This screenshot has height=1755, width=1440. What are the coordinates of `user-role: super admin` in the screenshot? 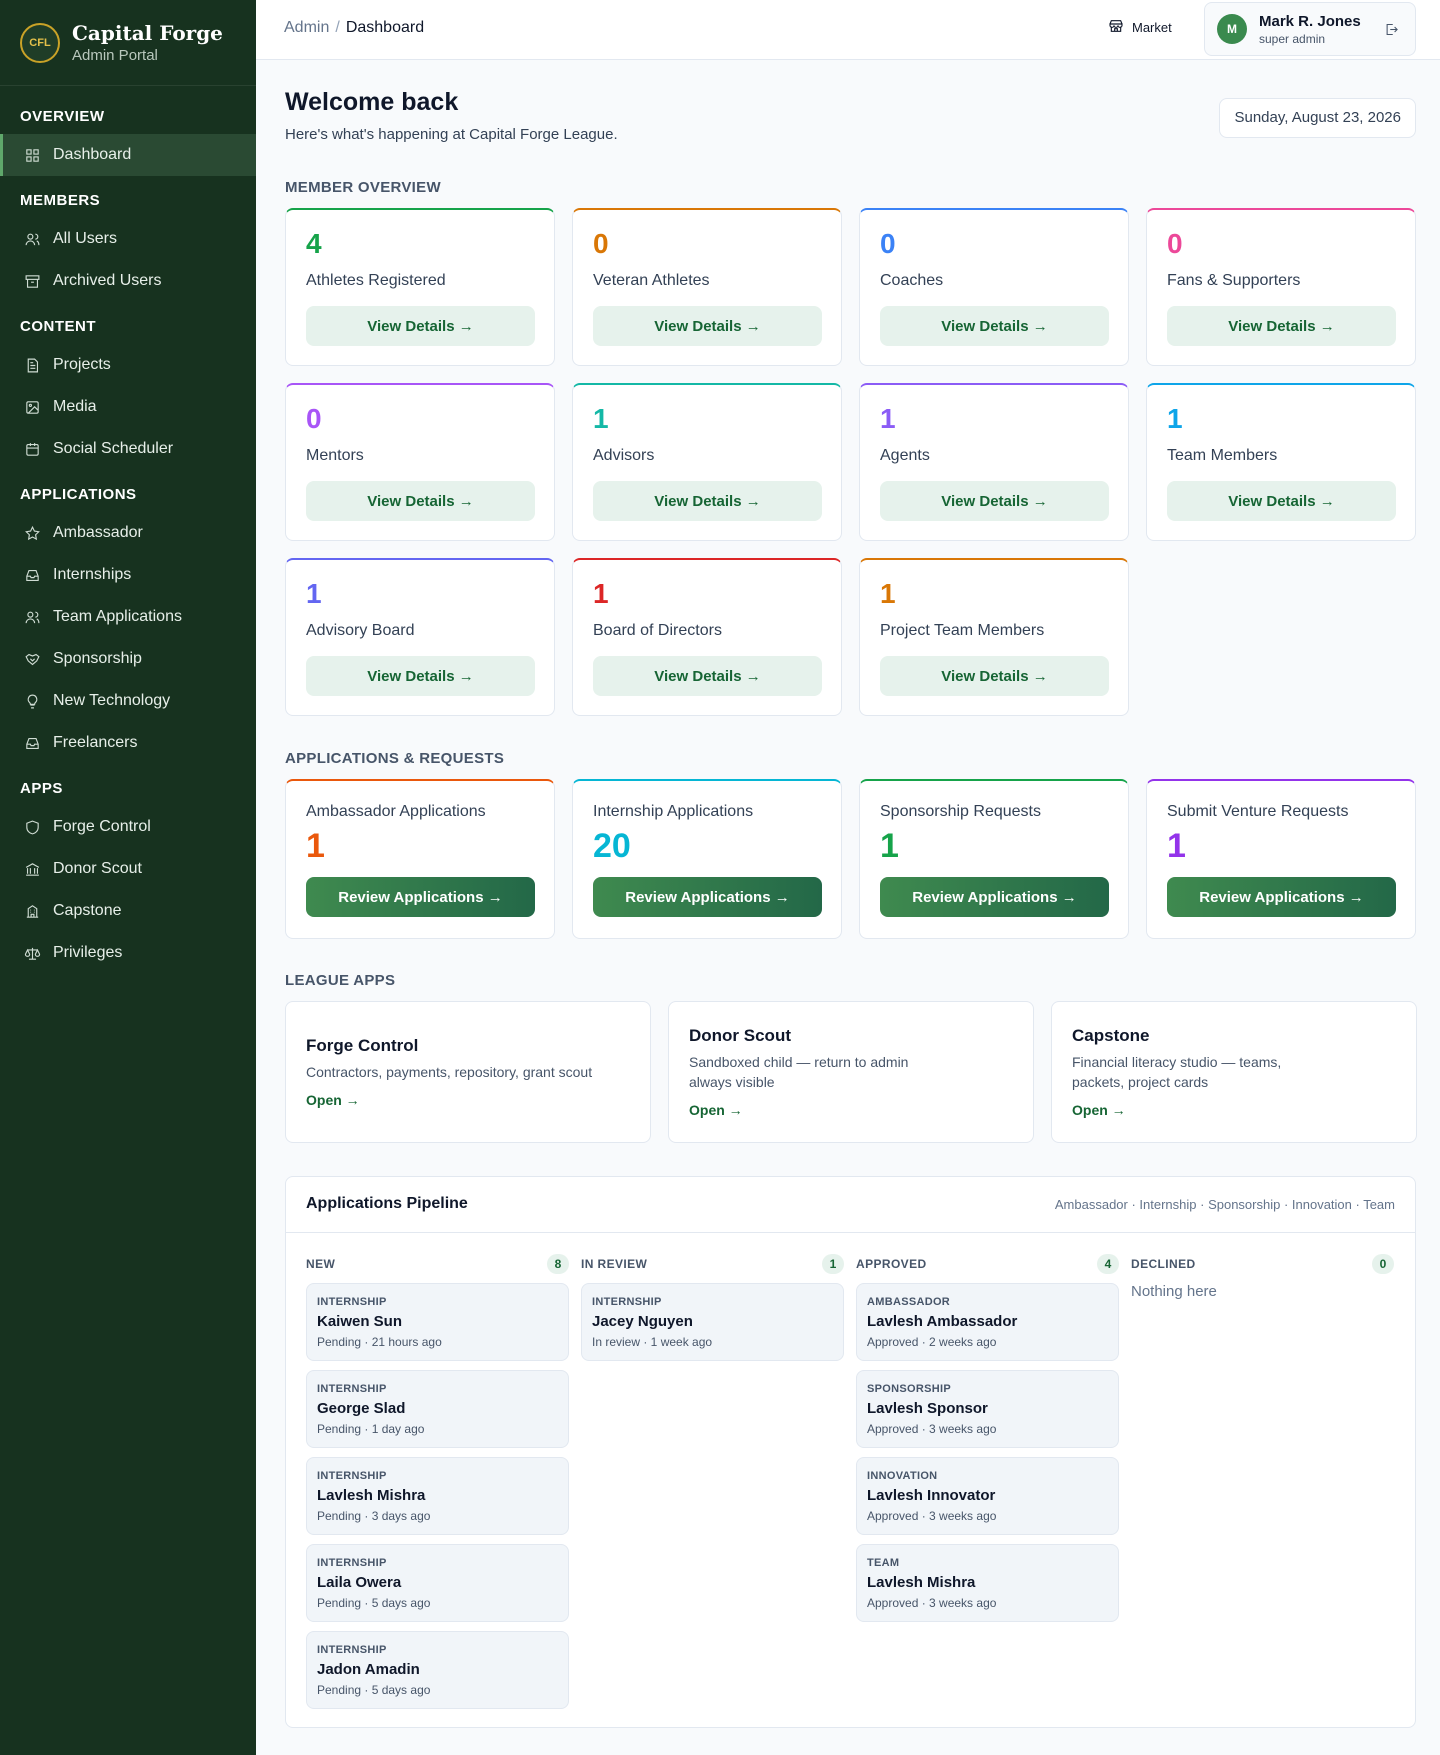 It's located at (1292, 38).